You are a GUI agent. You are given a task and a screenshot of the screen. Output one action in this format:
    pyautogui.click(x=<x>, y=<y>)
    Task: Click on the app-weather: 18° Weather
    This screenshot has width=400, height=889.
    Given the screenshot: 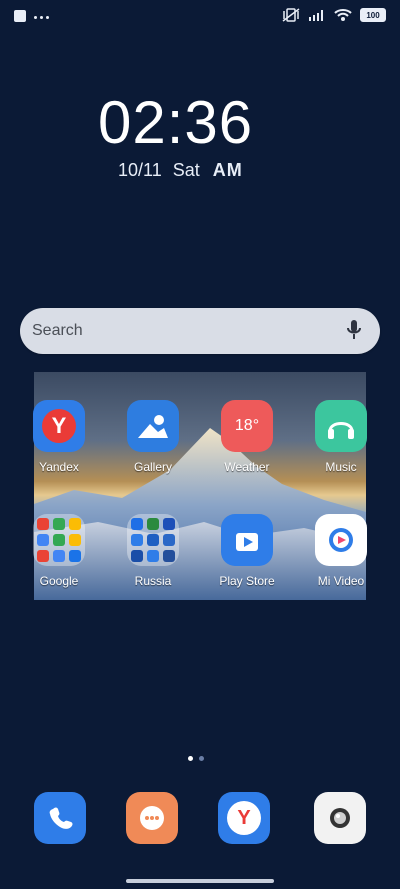 What is the action you would take?
    pyautogui.click(x=247, y=440)
    